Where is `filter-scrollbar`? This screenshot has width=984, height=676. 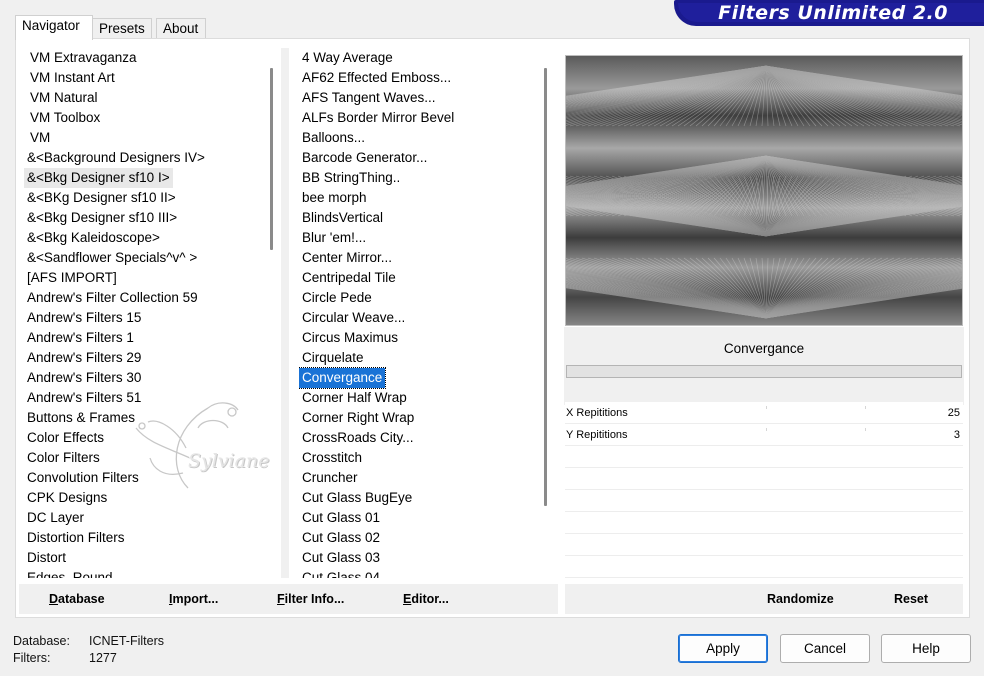 filter-scrollbar is located at coordinates (546, 313).